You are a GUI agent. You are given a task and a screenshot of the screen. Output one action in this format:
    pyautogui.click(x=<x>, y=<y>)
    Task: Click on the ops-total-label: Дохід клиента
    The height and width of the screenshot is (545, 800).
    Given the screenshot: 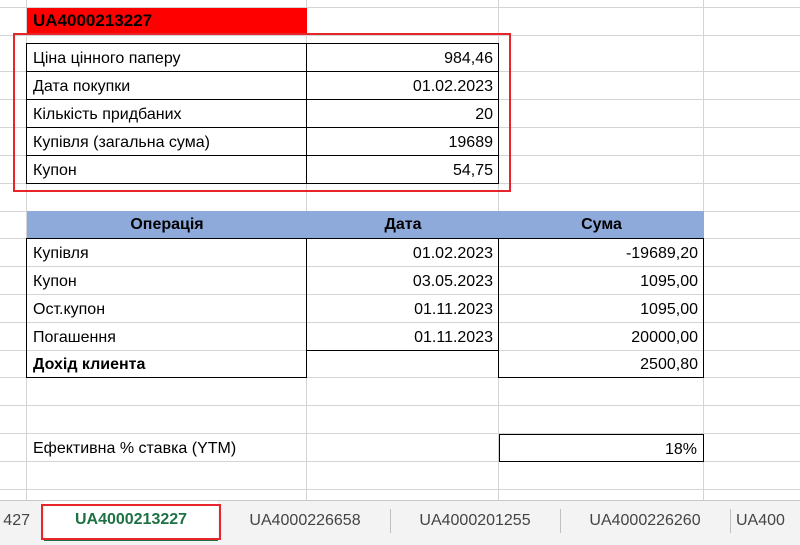 What is the action you would take?
    pyautogui.click(x=167, y=364)
    